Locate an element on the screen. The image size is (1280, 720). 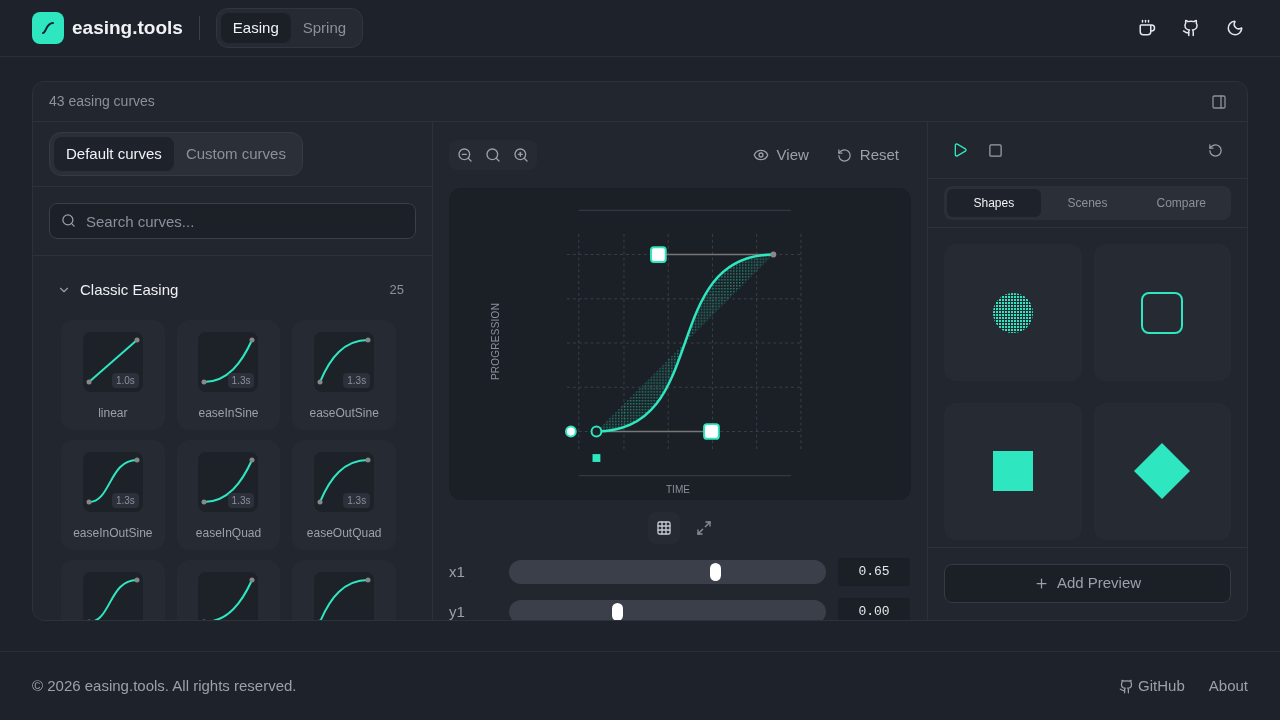
curve-name: linear is located at coordinates (113, 413).